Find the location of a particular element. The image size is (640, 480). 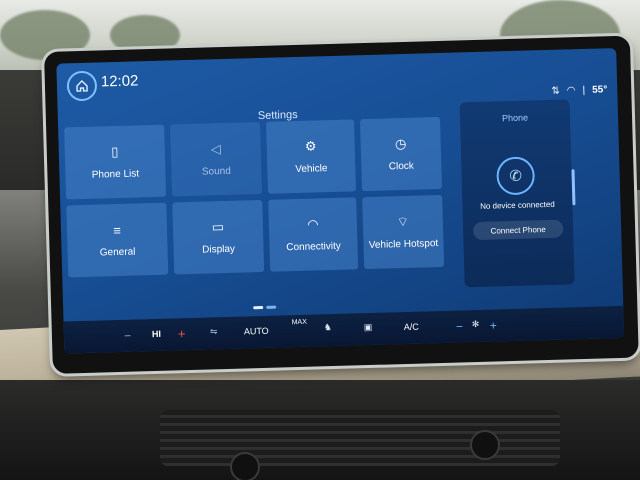

phone-title: Phone is located at coordinates (515, 118).